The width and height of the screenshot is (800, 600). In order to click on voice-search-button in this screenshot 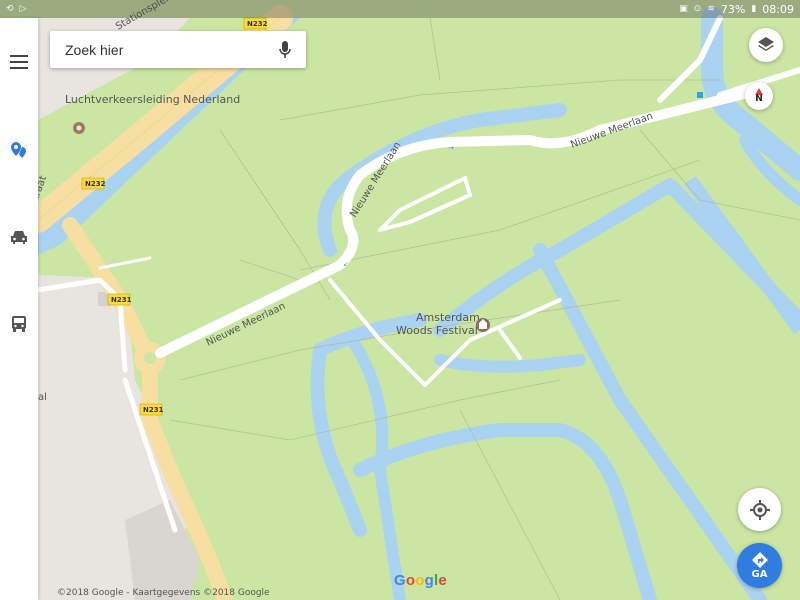, I will do `click(285, 50)`.